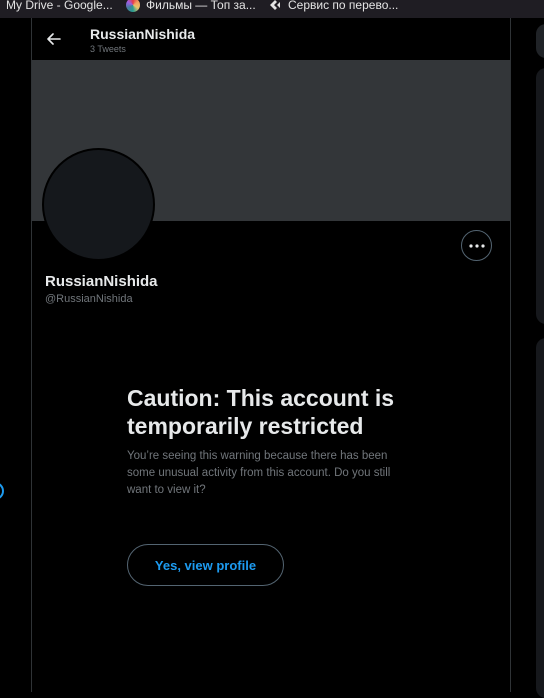 This screenshot has width=544, height=698. Describe the element at coordinates (540, 41) in the screenshot. I see `search-box` at that location.